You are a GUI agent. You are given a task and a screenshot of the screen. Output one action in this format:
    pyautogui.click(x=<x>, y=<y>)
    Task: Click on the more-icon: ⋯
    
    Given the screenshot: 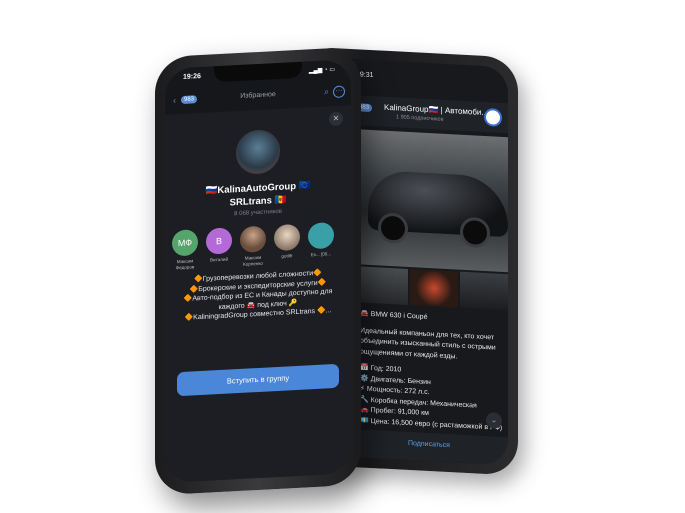 What is the action you would take?
    pyautogui.click(x=339, y=92)
    